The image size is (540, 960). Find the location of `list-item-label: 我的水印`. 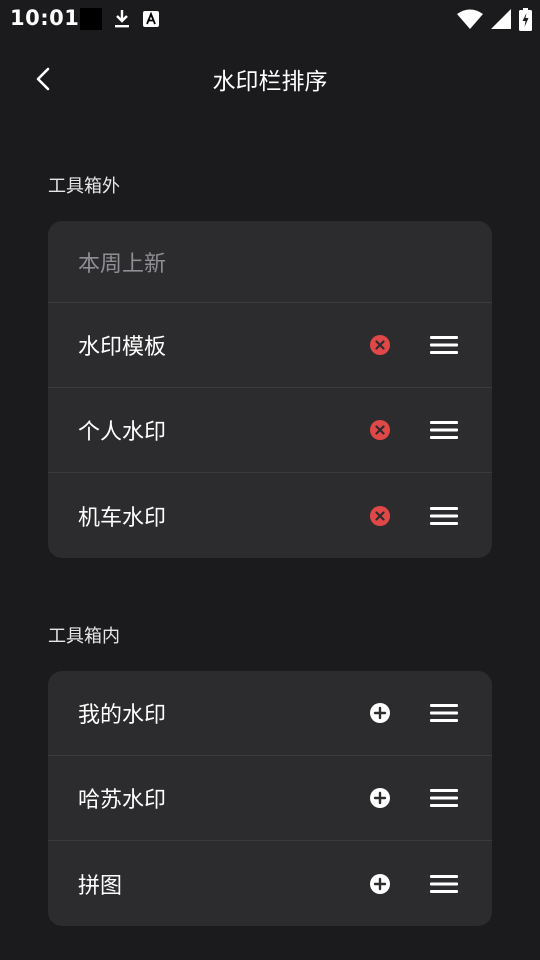

list-item-label: 我的水印 is located at coordinates (122, 715).